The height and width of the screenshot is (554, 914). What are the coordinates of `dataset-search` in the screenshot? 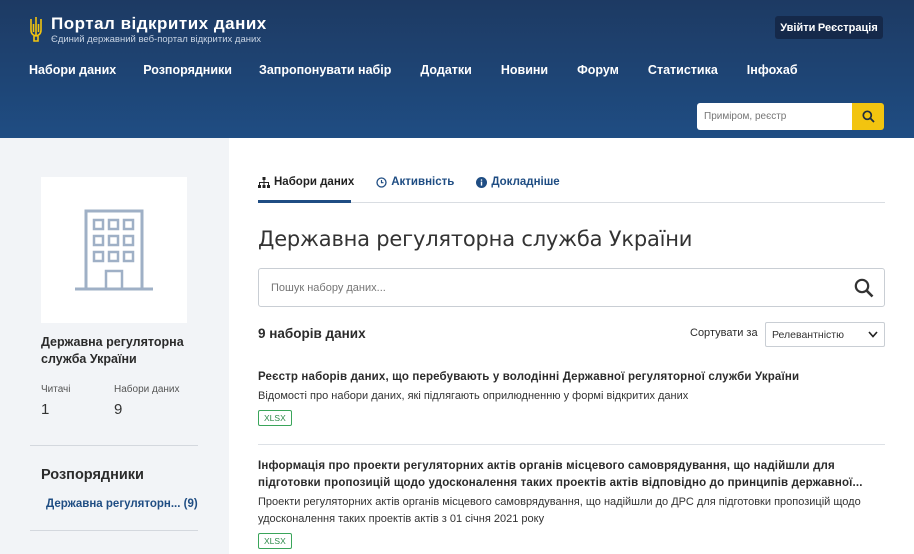 It's located at (571, 287).